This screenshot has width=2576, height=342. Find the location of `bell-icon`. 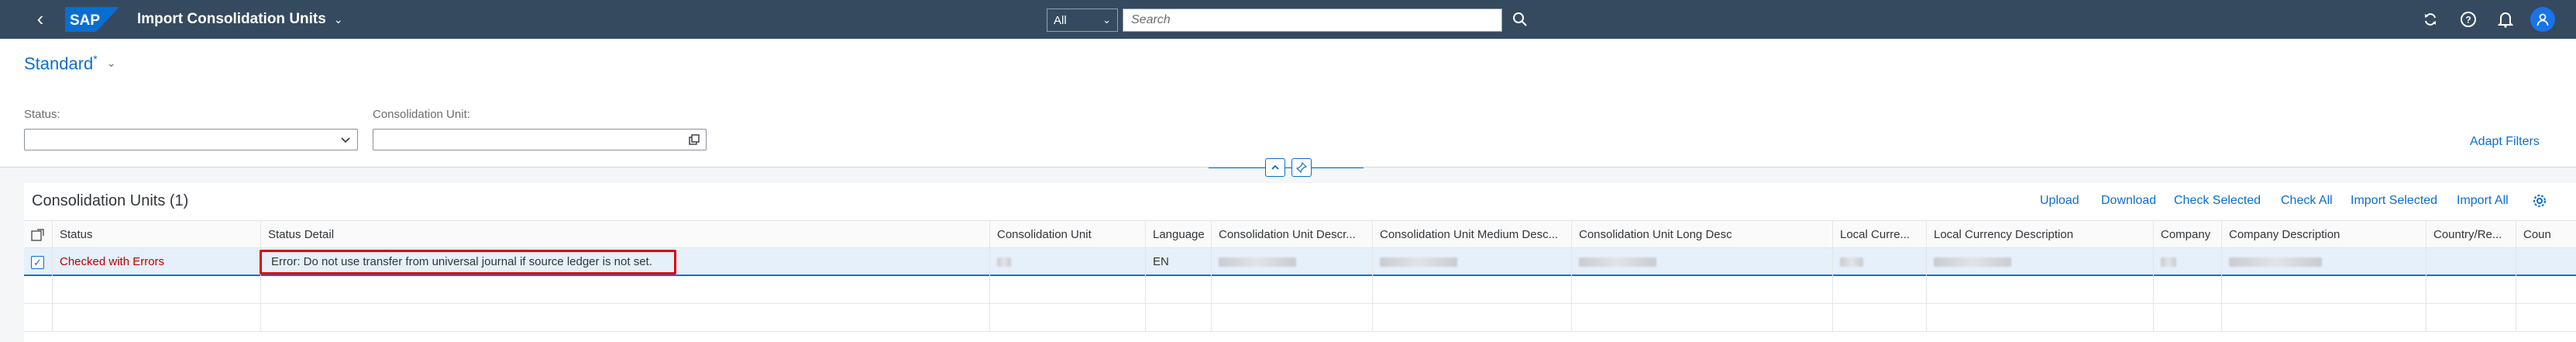

bell-icon is located at coordinates (2505, 19).